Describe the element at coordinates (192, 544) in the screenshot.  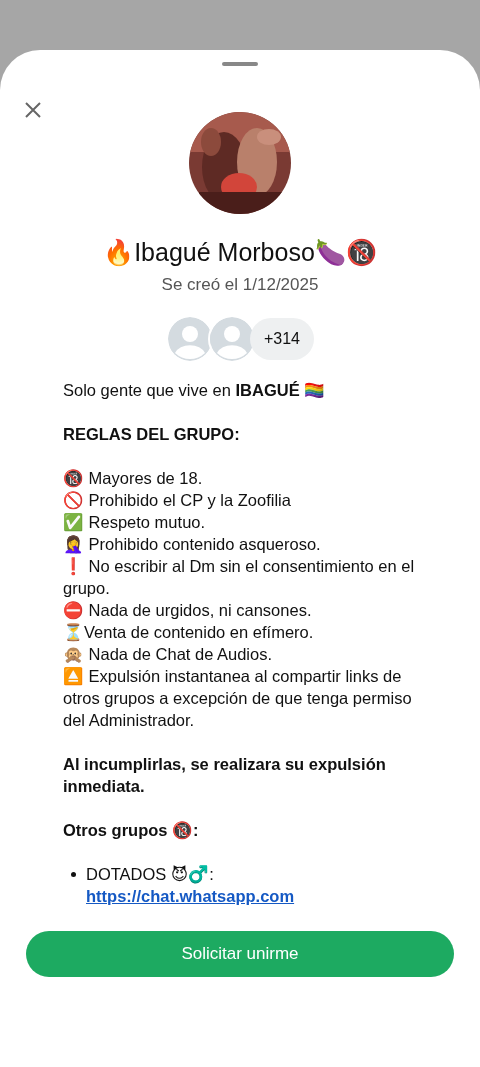
I see `rule-line: 🤦‍♀ Prohibido contenido asqueroso.` at that location.